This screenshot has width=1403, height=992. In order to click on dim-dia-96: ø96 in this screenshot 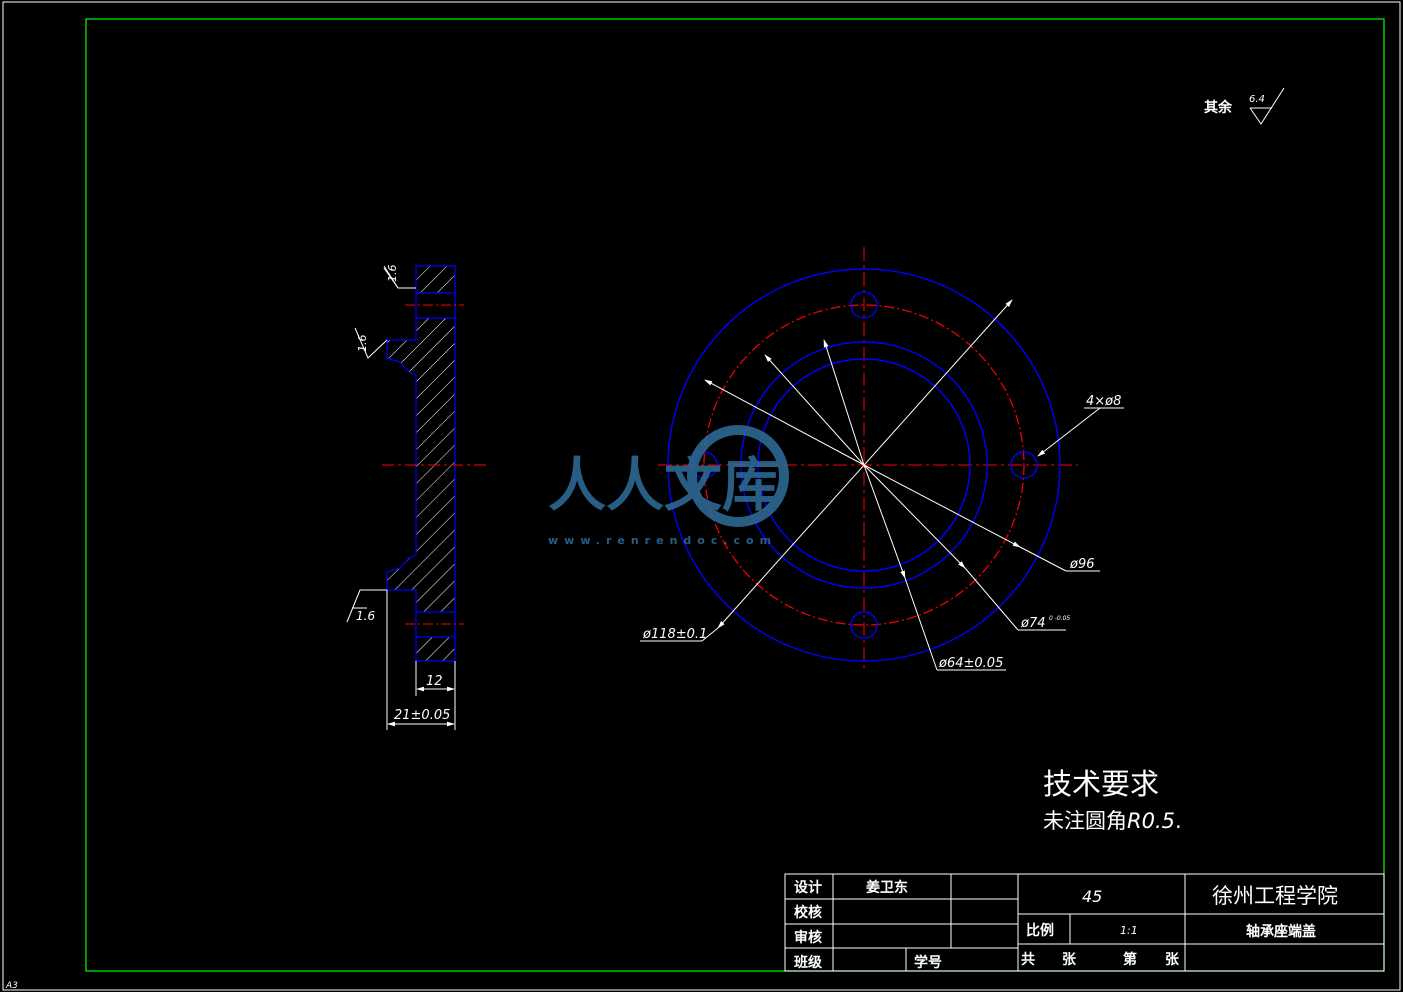, I will do `click(1082, 564)`.